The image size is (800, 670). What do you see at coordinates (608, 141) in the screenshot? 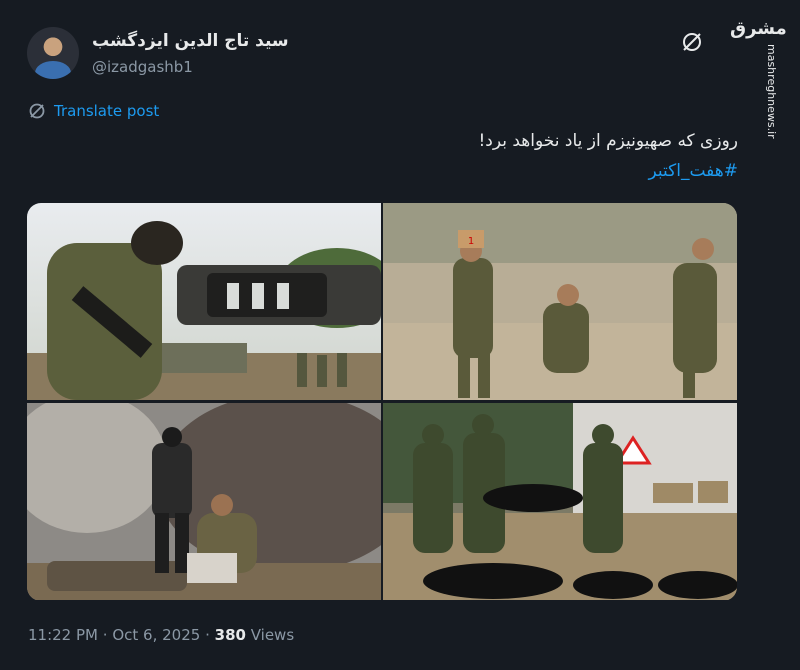
I see `post-text: روزی که صهیونیزم از یاد نخواهد برد!` at bounding box center [608, 141].